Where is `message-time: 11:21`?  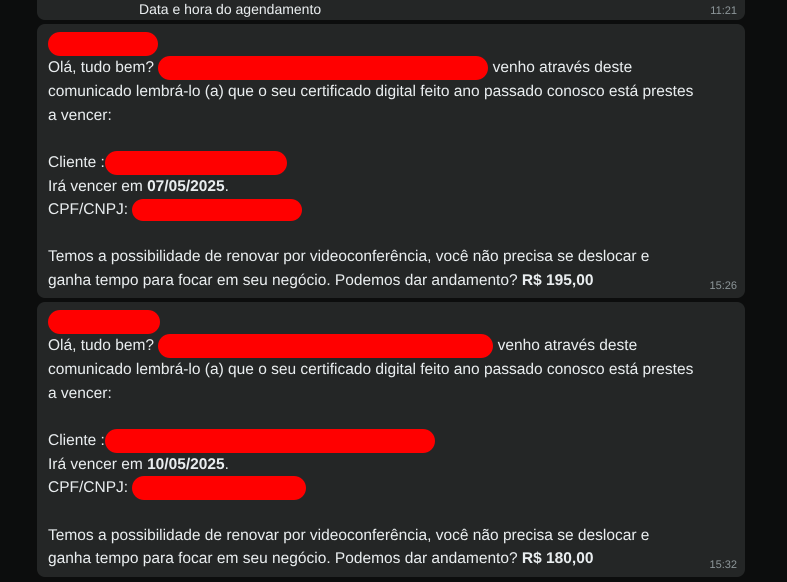 message-time: 11:21 is located at coordinates (723, 11).